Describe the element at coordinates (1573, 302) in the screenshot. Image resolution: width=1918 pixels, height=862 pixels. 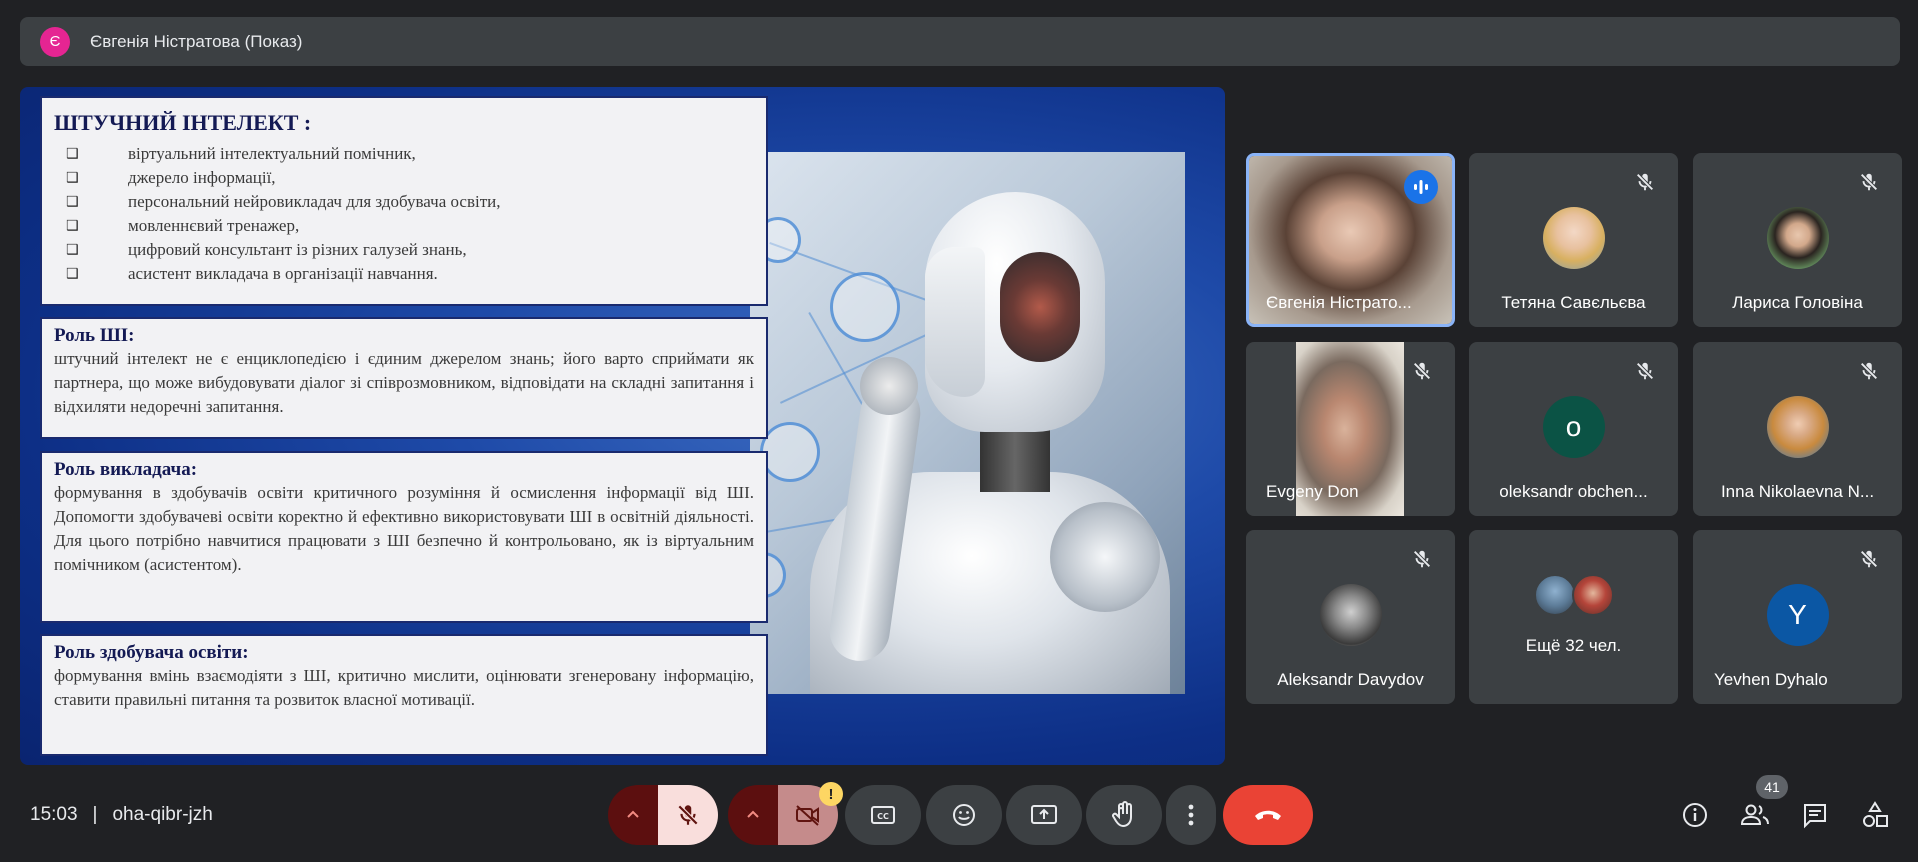
I see `participant-name: Тетяна Савєльєва` at that location.